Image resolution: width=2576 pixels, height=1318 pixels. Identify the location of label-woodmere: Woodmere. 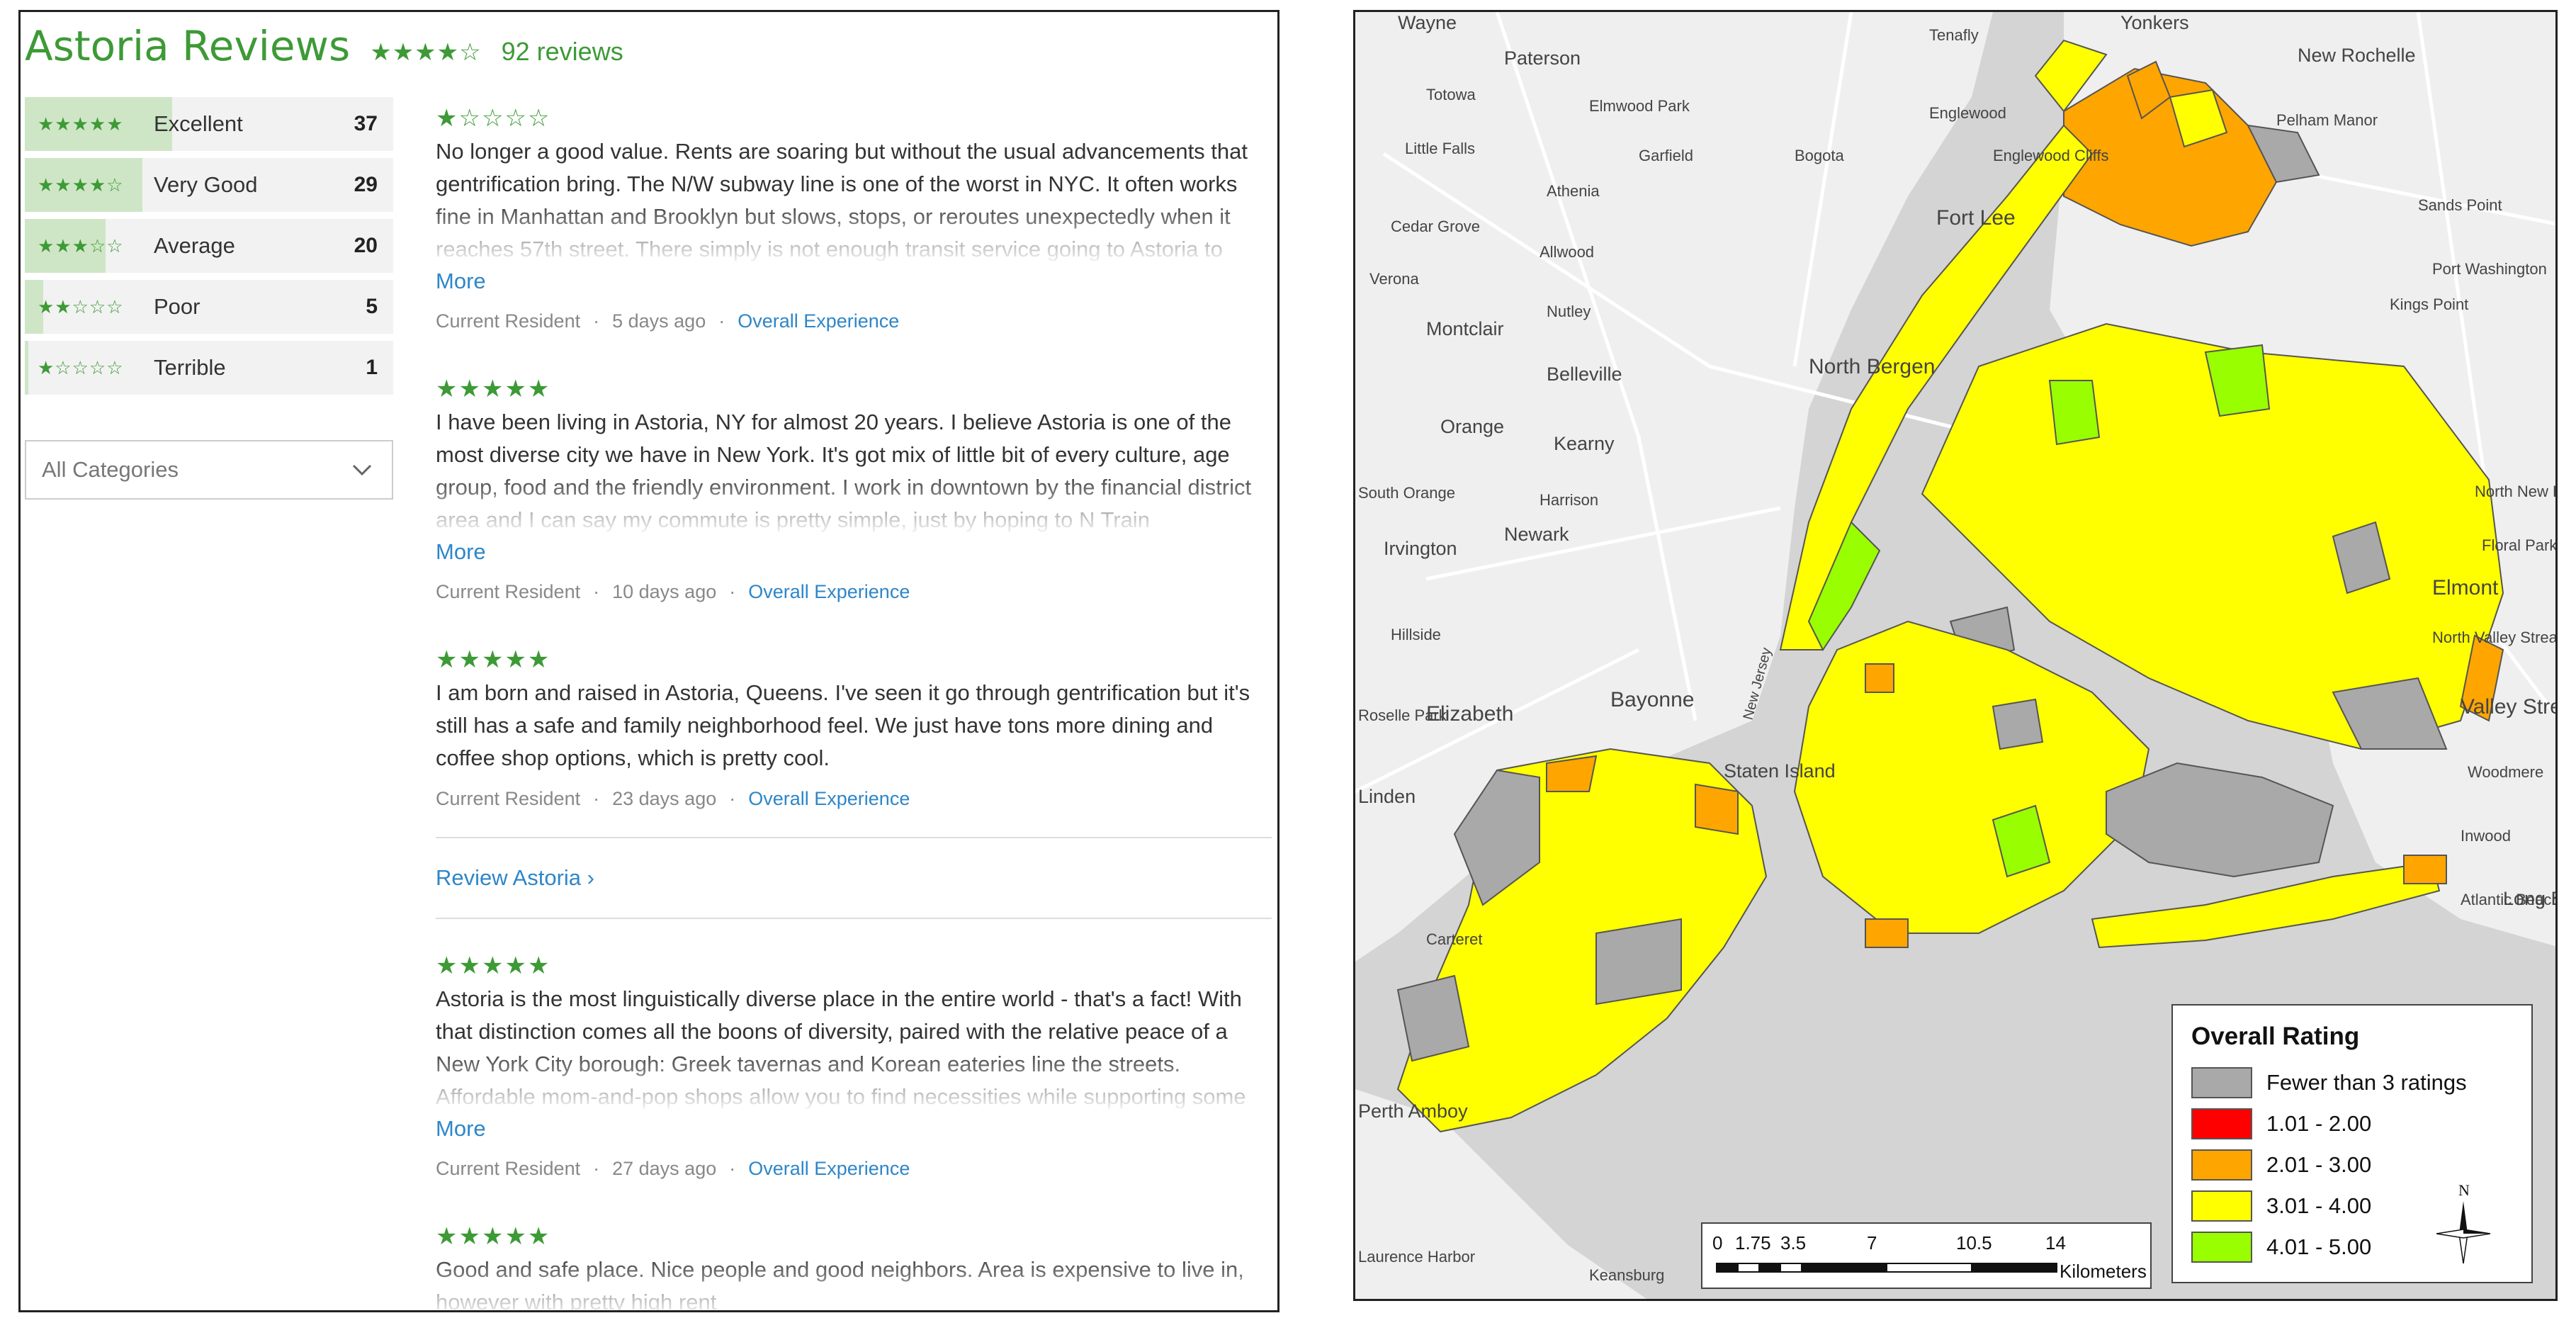
(2505, 772).